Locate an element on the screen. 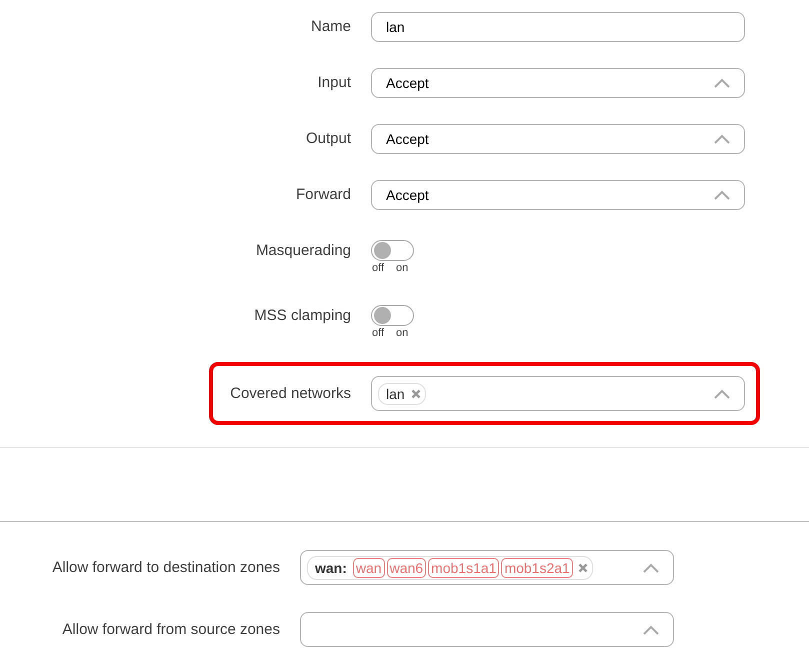  field-label: Covered networks is located at coordinates (290, 394).